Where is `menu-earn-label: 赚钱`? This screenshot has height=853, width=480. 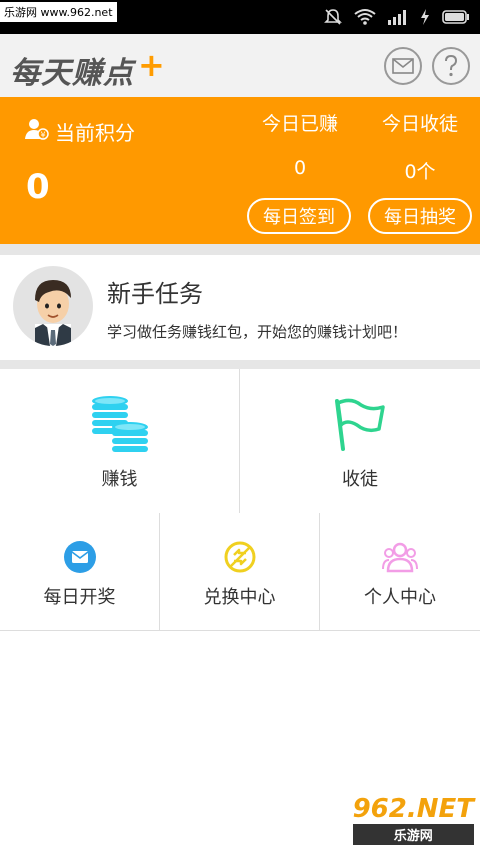
menu-earn-label: 赚钱 is located at coordinates (119, 479).